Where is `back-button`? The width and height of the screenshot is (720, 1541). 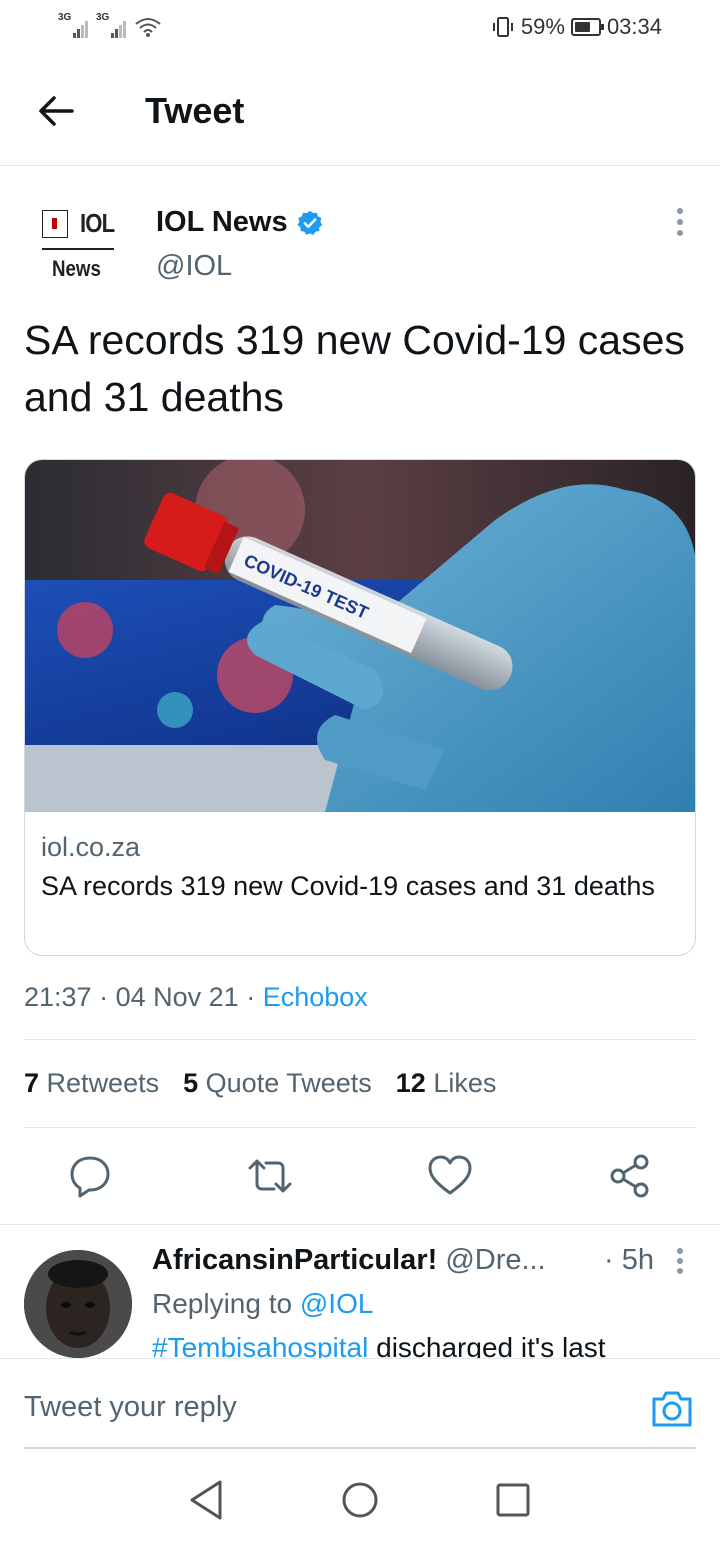
back-button is located at coordinates (57, 111).